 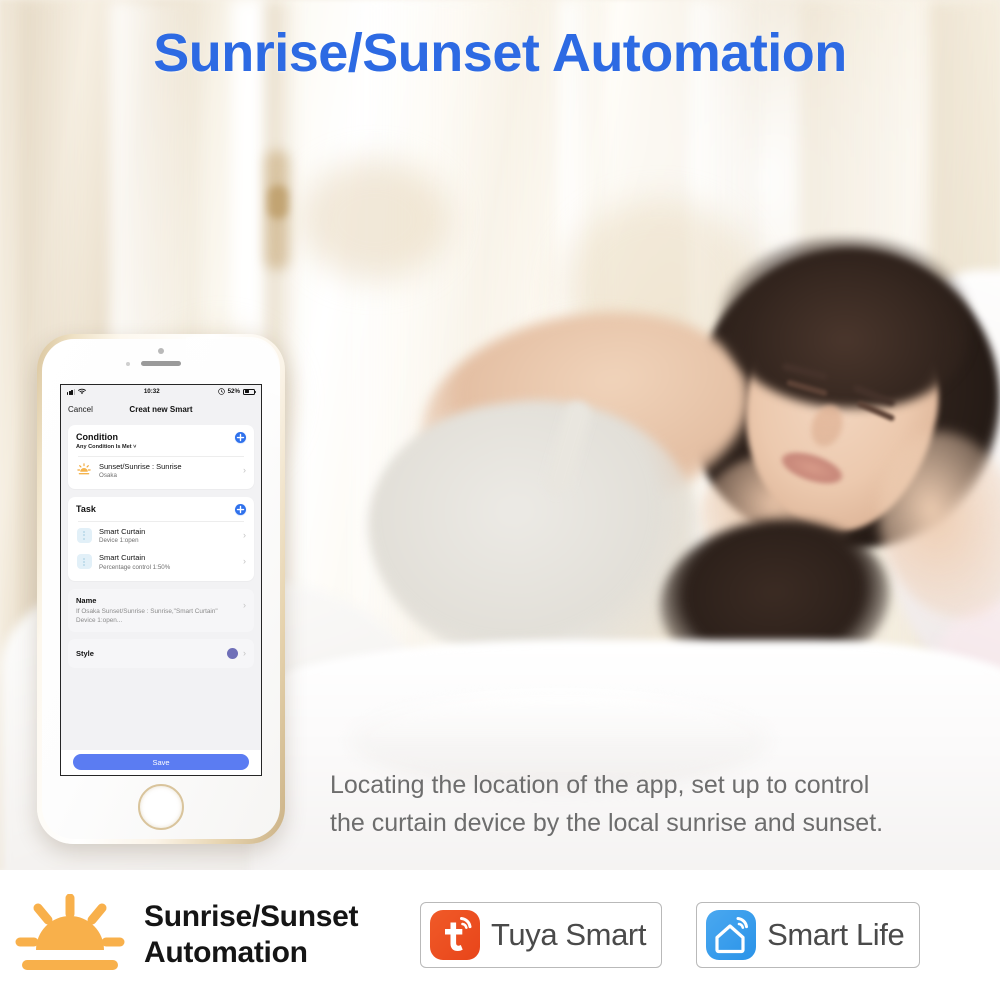 What do you see at coordinates (119, 541) in the screenshot?
I see `task-row-secondary: Device 1:open` at bounding box center [119, 541].